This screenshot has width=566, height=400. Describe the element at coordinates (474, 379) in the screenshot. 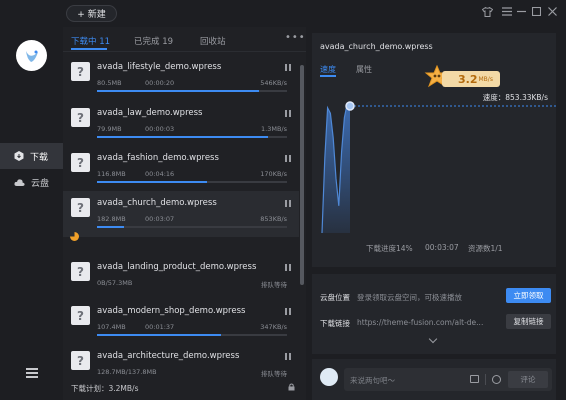

I see `image-icon` at that location.